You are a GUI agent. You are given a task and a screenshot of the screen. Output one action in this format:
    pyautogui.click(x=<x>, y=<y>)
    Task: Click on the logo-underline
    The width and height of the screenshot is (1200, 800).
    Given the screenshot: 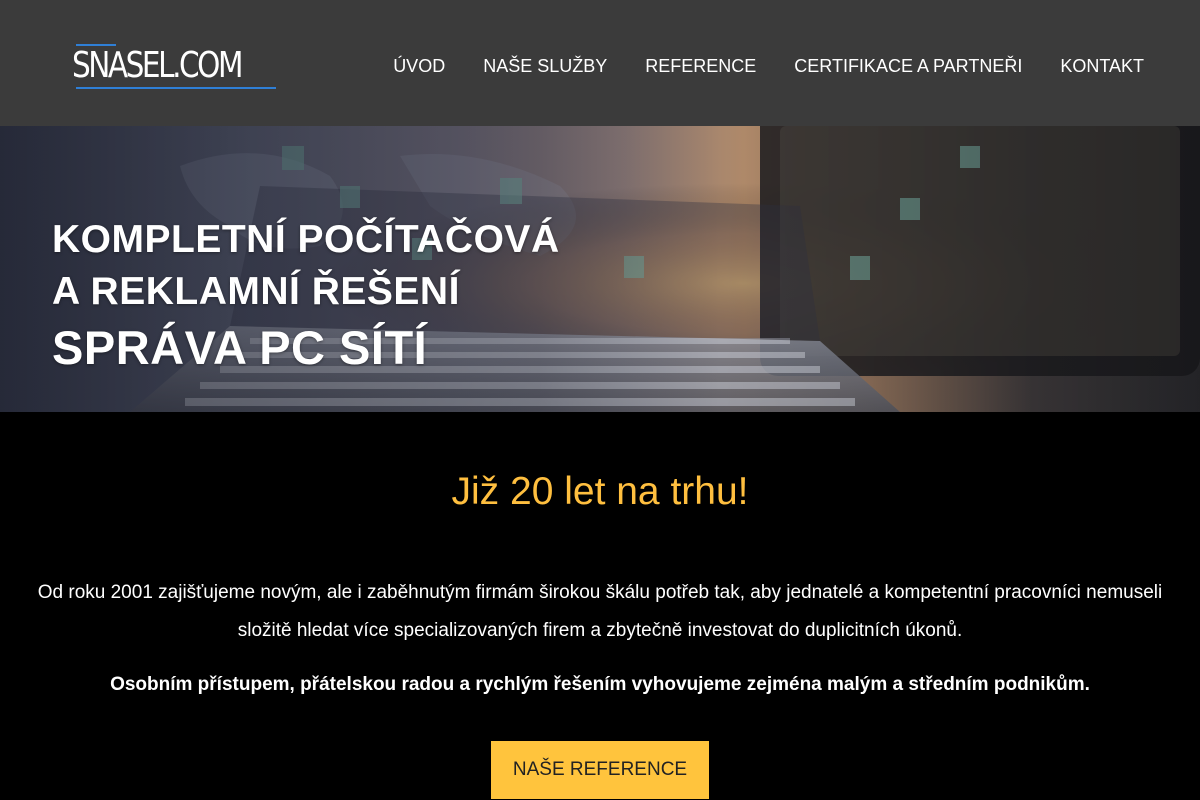 What is the action you would take?
    pyautogui.click(x=176, y=88)
    